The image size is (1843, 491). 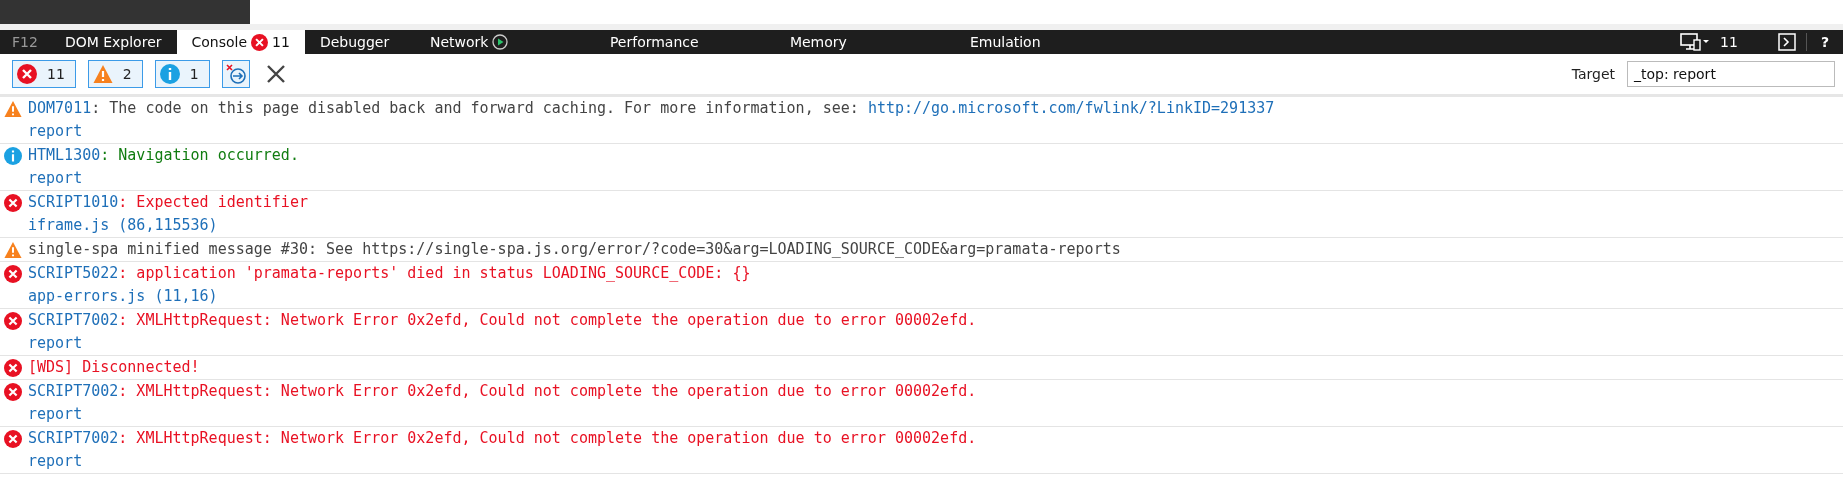 I want to click on tab: Performance, so click(x=684, y=42).